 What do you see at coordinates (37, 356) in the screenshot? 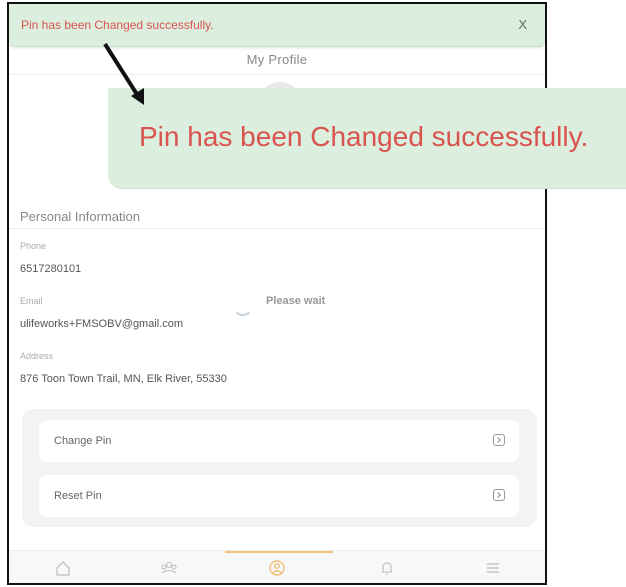
I see `address-label: Address` at bounding box center [37, 356].